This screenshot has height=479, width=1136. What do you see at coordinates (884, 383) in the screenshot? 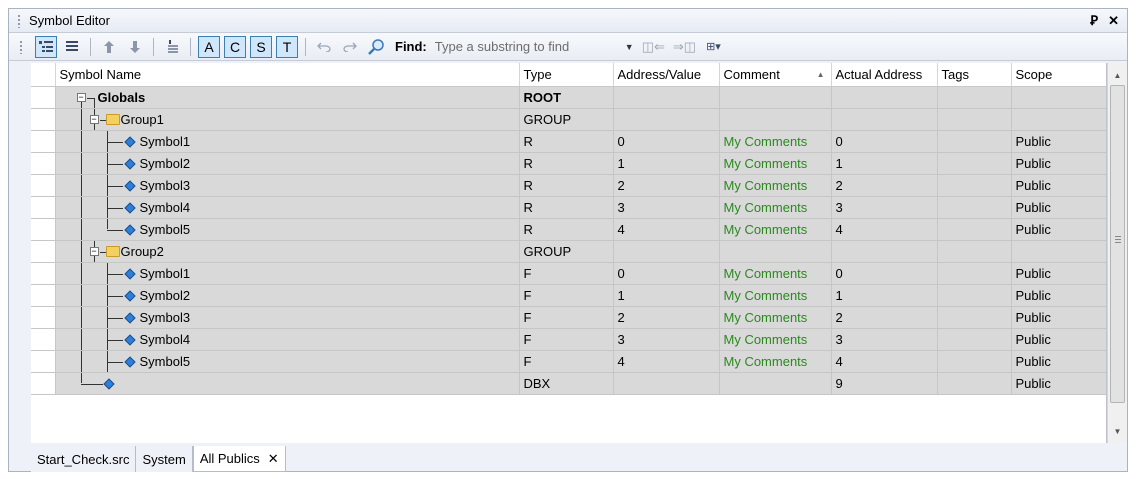
I see `actual-address-cell: 9` at bounding box center [884, 383].